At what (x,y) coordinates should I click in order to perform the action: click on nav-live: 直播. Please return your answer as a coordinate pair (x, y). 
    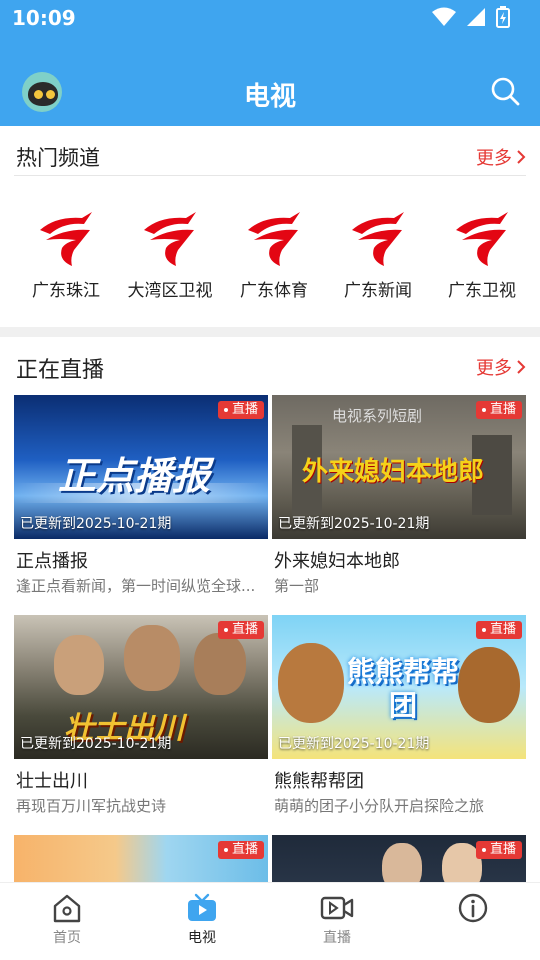
    Looking at the image, I should click on (337, 920).